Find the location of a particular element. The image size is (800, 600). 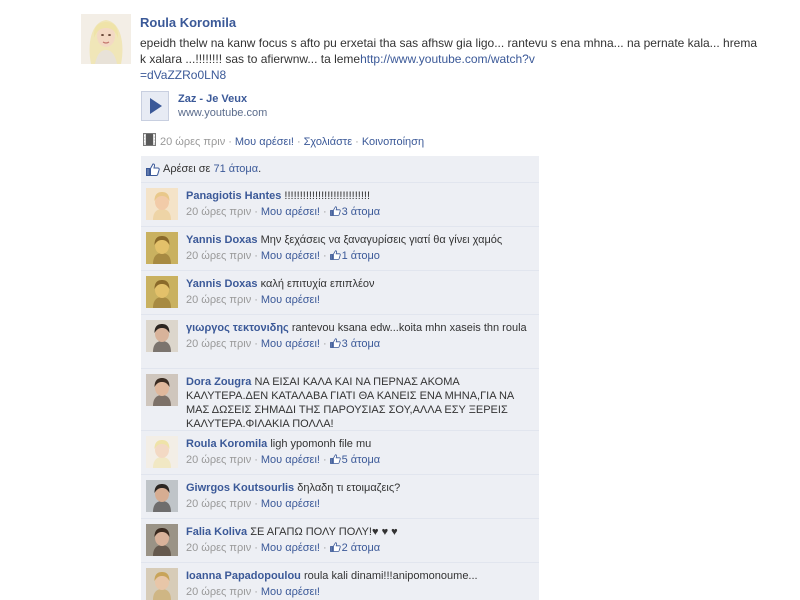

video-play-icon is located at coordinates (155, 106).